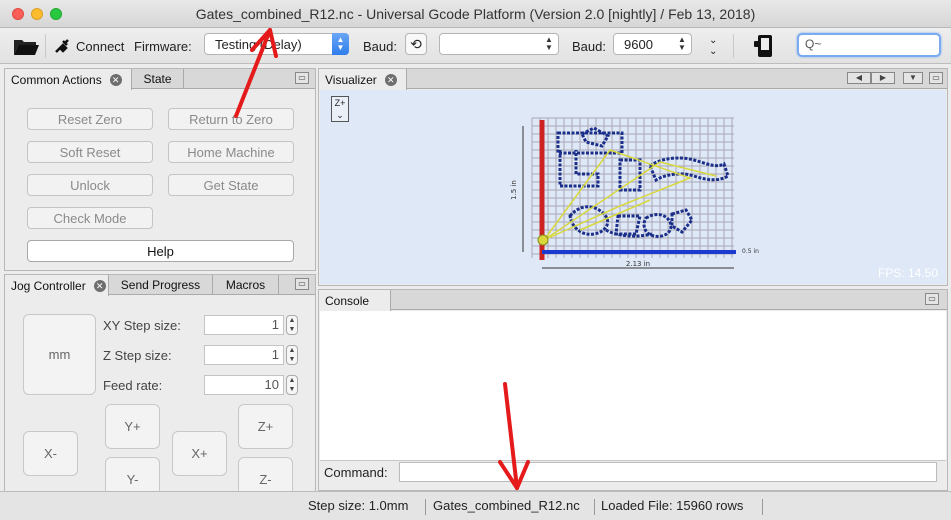 The height and width of the screenshot is (520, 951). What do you see at coordinates (199, 453) in the screenshot?
I see `jog-x-plus-button: X+` at bounding box center [199, 453].